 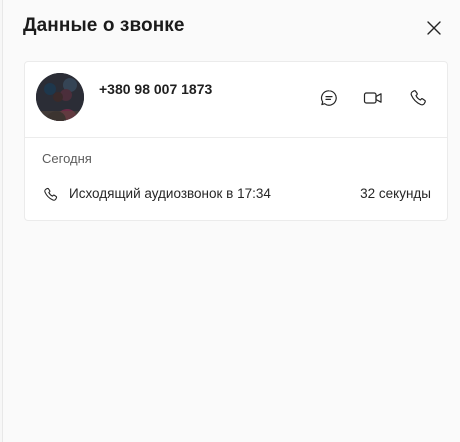 I want to click on video-camera-icon, so click(x=372, y=98).